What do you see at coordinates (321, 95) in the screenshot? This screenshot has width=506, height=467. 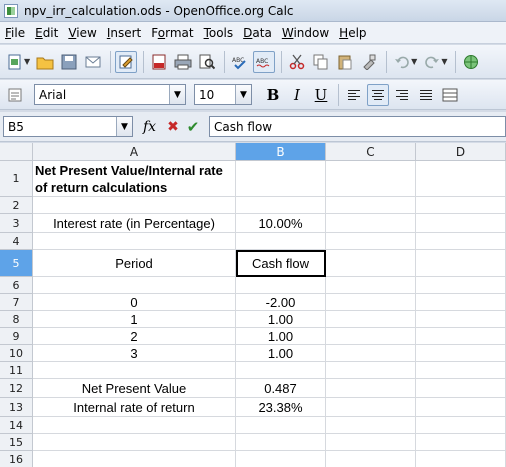 I see `underline-button: U` at bounding box center [321, 95].